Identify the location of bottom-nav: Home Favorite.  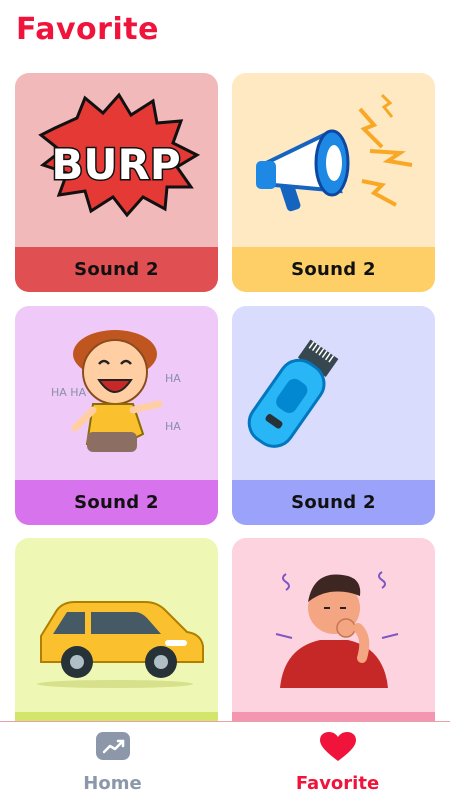
(225, 761).